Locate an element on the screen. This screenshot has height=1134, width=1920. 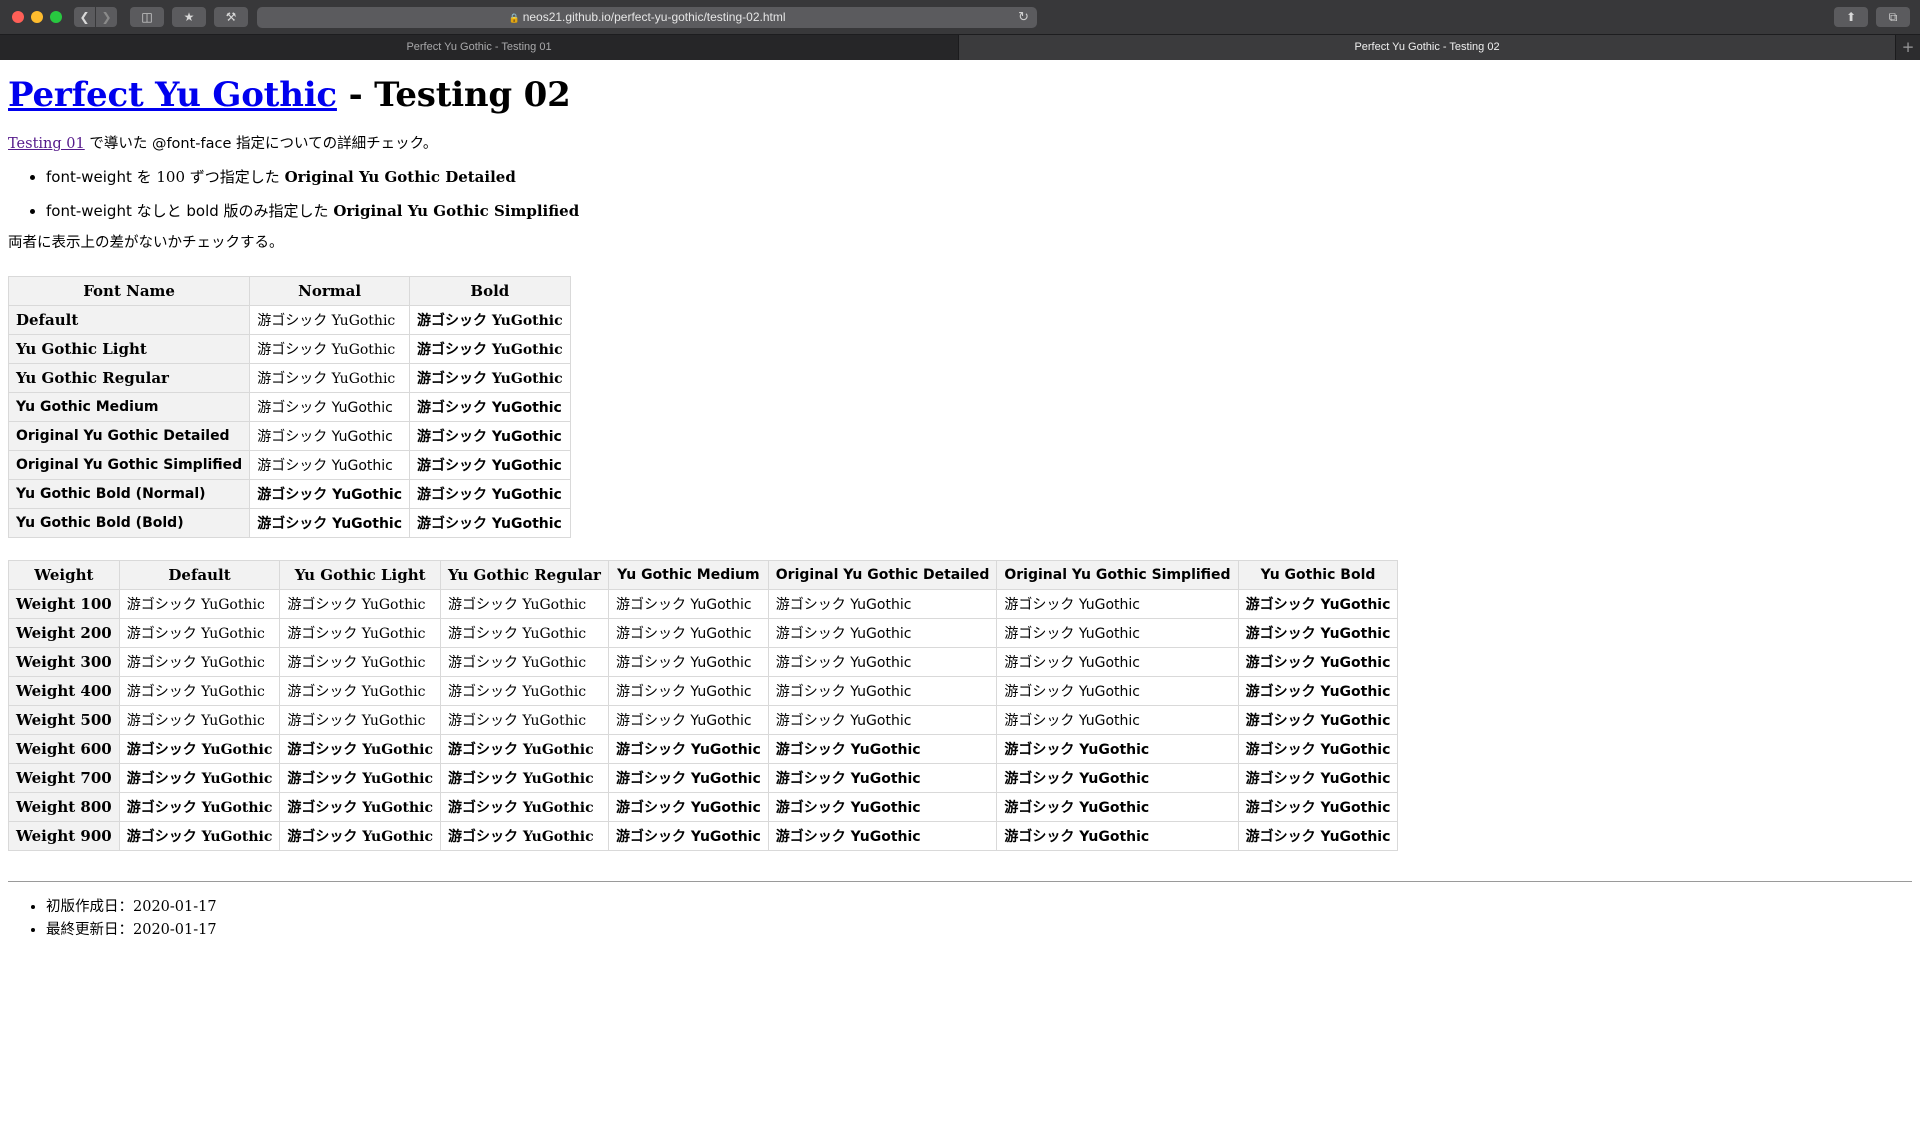
title-suffix: - Testing 02 is located at coordinates (453, 95).